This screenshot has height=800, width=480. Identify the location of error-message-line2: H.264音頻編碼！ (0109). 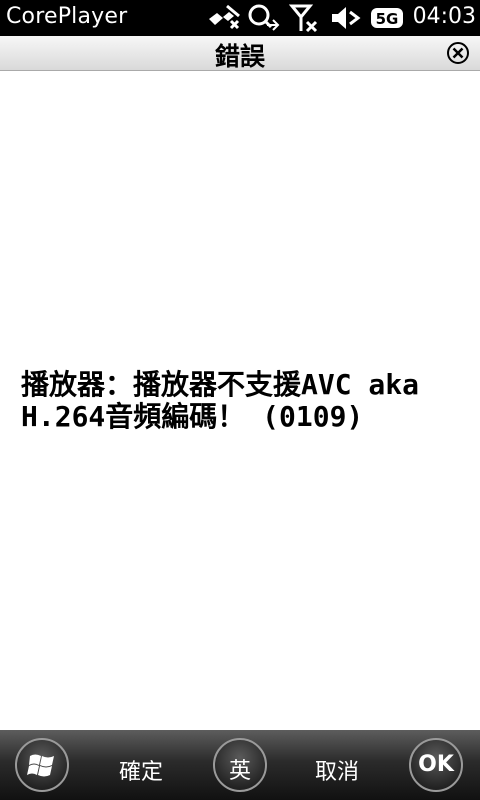
(192, 416).